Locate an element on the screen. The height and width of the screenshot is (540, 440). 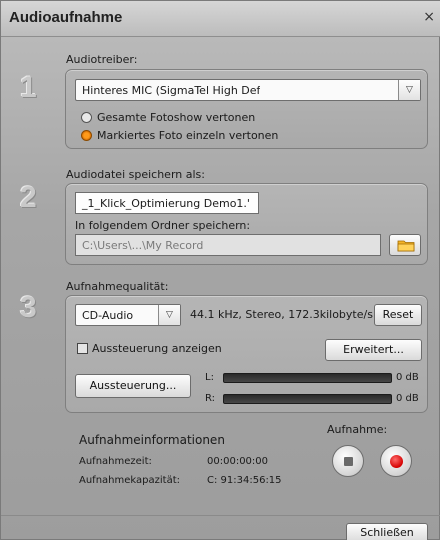
record-button is located at coordinates (396, 461).